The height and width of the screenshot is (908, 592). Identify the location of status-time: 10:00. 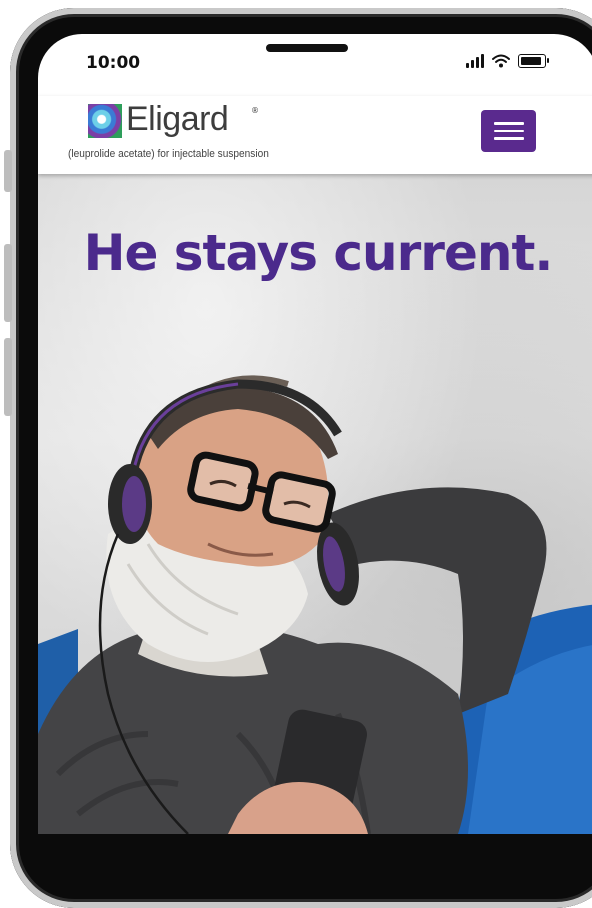
(113, 63).